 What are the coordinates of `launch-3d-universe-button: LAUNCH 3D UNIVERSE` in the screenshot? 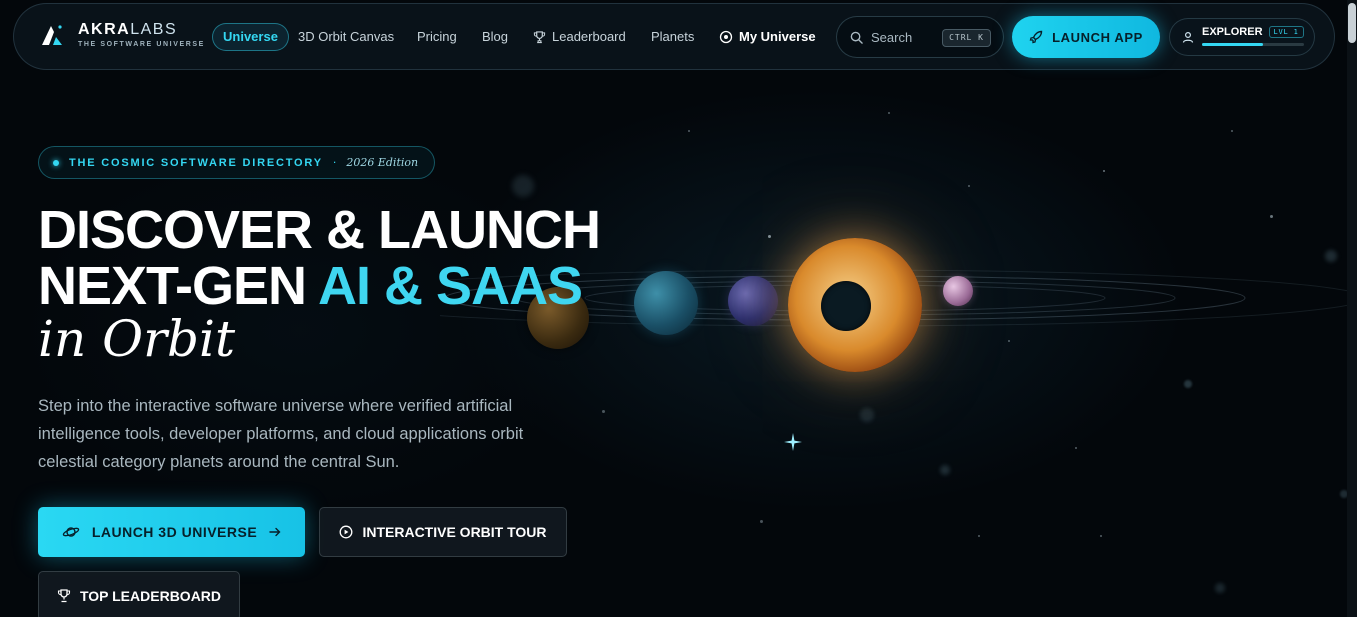 It's located at (171, 532).